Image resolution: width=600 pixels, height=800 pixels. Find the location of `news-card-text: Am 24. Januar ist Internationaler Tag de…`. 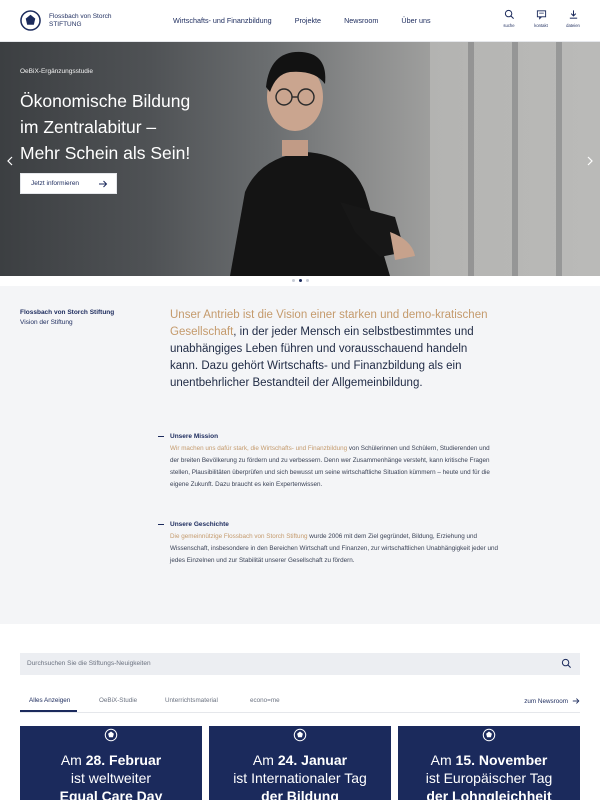

news-card-text: Am 24. Januar ist Internationaler Tag de… is located at coordinates (300, 775).